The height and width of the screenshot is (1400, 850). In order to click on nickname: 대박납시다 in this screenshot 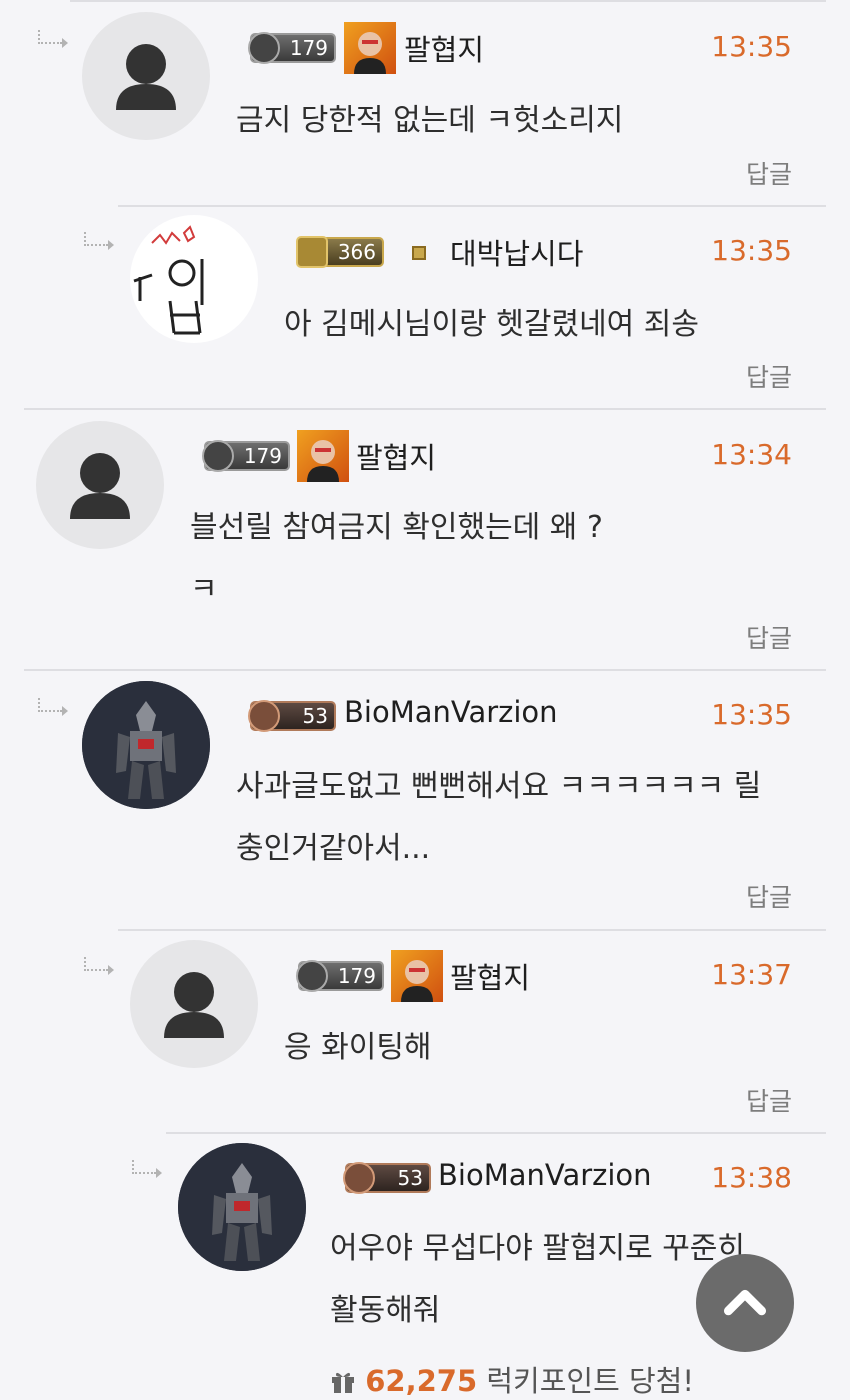, I will do `click(516, 252)`.